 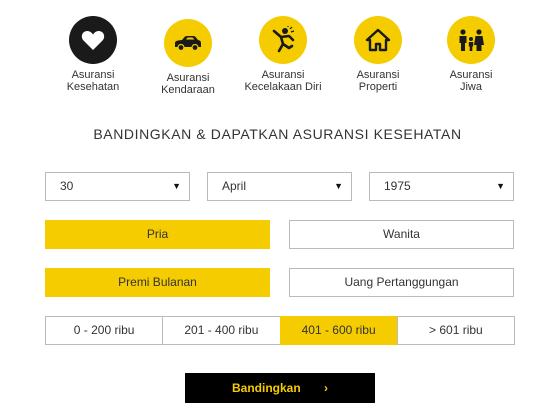 I want to click on gender-pria-button: Pria, so click(x=157, y=234).